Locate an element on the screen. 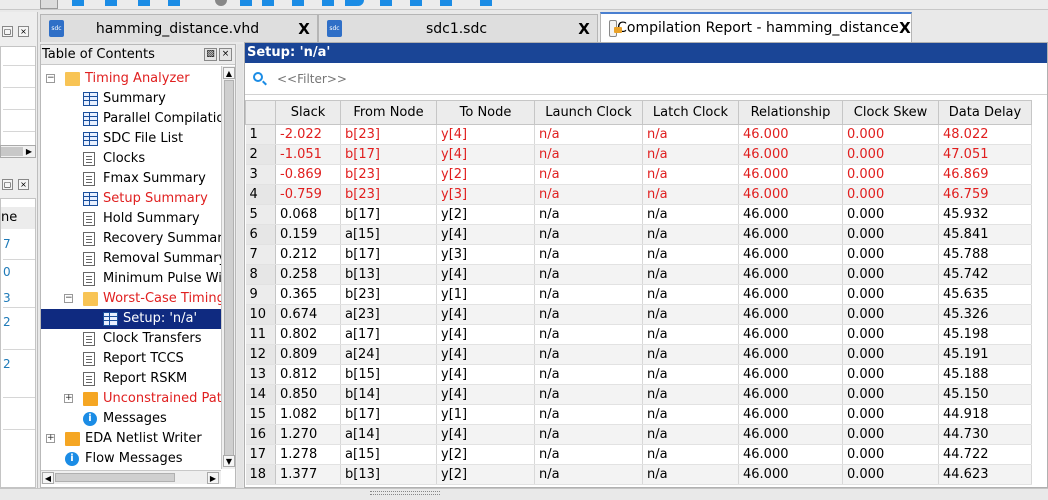  tab-compilation-report: Compilation Report - hamming_distance X is located at coordinates (756, 27).